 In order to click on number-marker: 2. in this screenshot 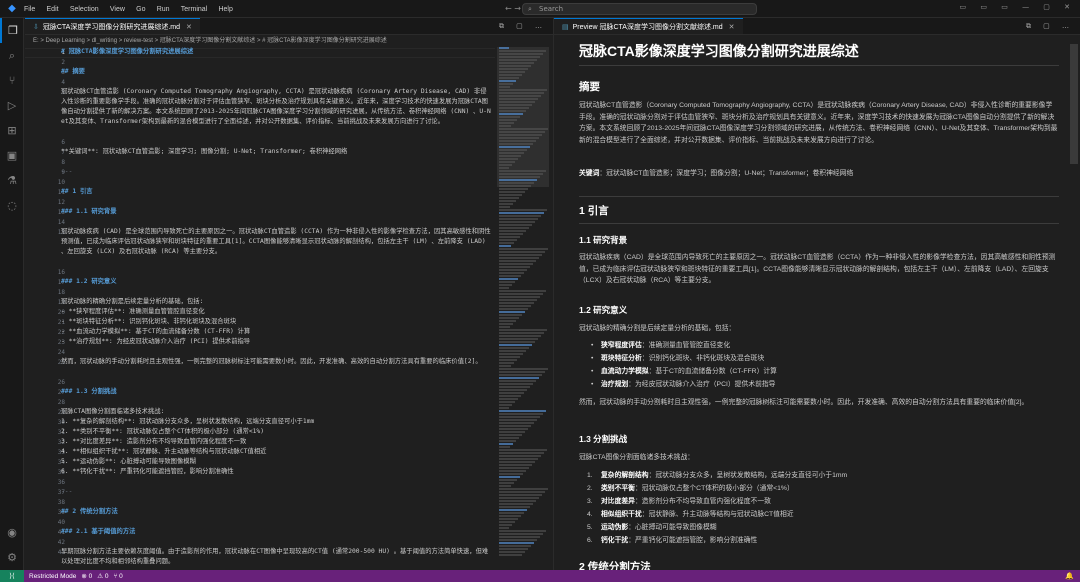, I will do `click(590, 488)`.